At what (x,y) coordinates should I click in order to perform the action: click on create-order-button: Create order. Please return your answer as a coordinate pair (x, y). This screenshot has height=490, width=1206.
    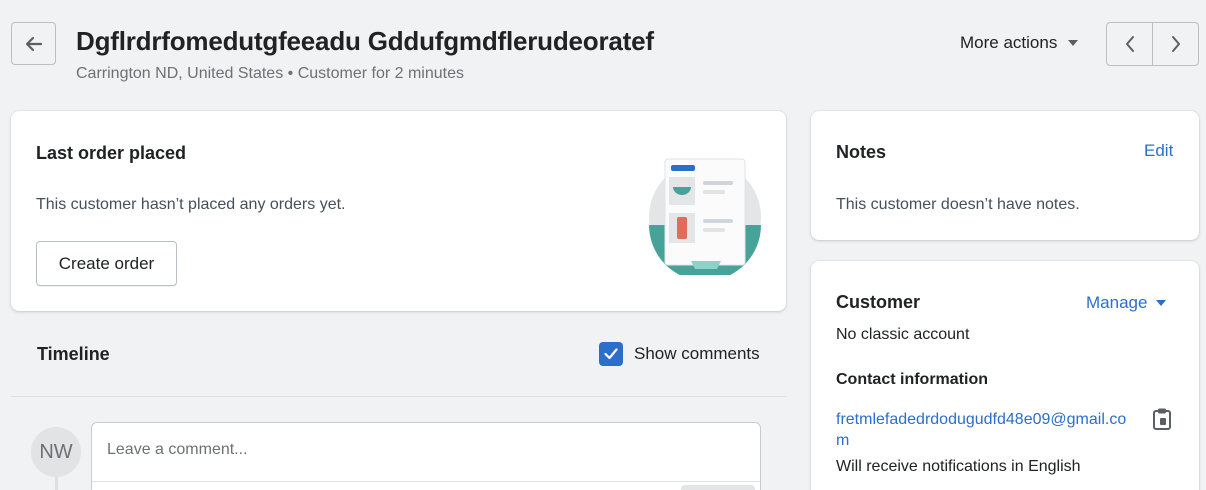
    Looking at the image, I should click on (106, 263).